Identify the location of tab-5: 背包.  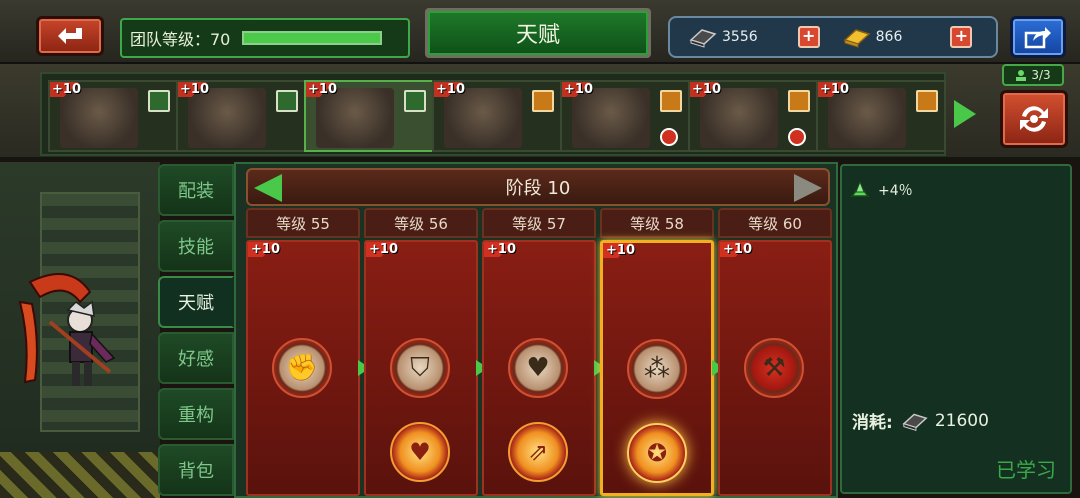
(196, 470).